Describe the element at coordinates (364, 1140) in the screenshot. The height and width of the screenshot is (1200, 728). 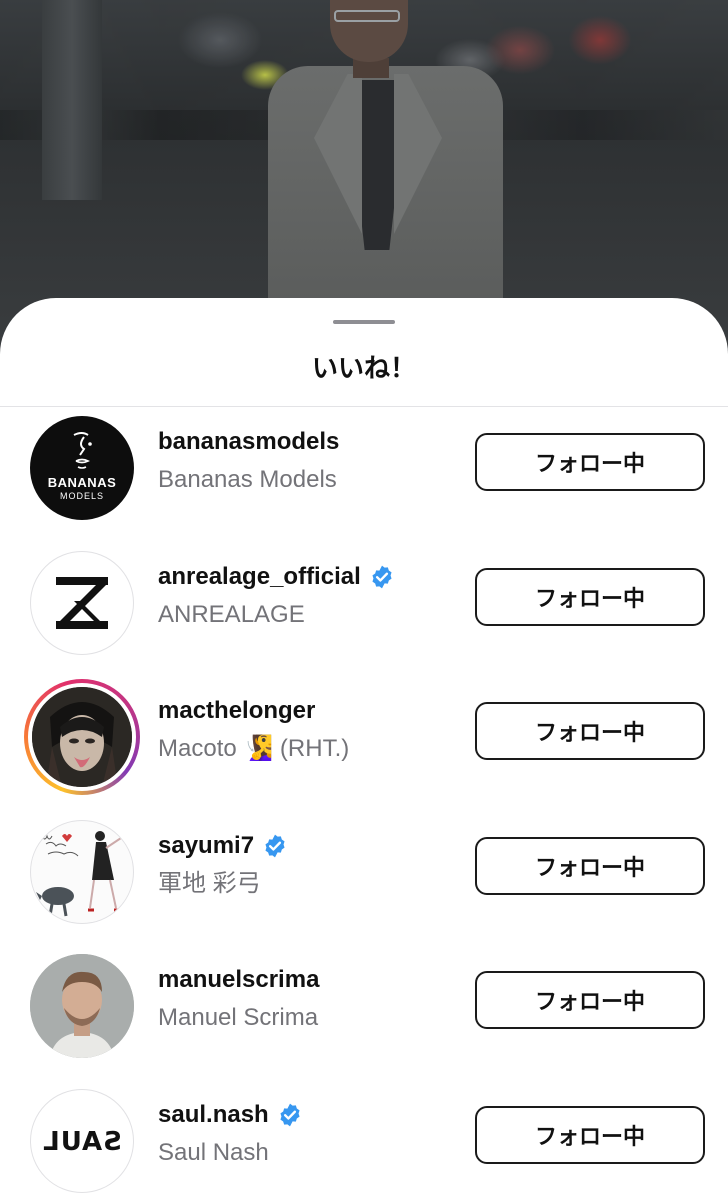
I see `list-item: SAUL saul.nash Saul Nash フォロー中` at that location.